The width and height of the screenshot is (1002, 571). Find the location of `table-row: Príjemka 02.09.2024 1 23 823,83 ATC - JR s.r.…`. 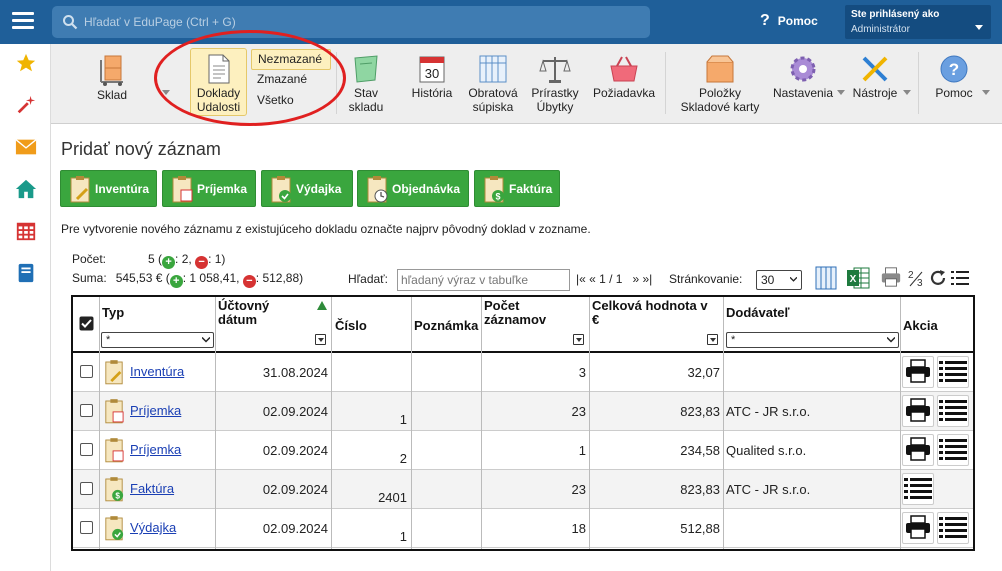

table-row: Príjemka 02.09.2024 1 23 823,83 ATC - JR s.r.… is located at coordinates (523, 411).